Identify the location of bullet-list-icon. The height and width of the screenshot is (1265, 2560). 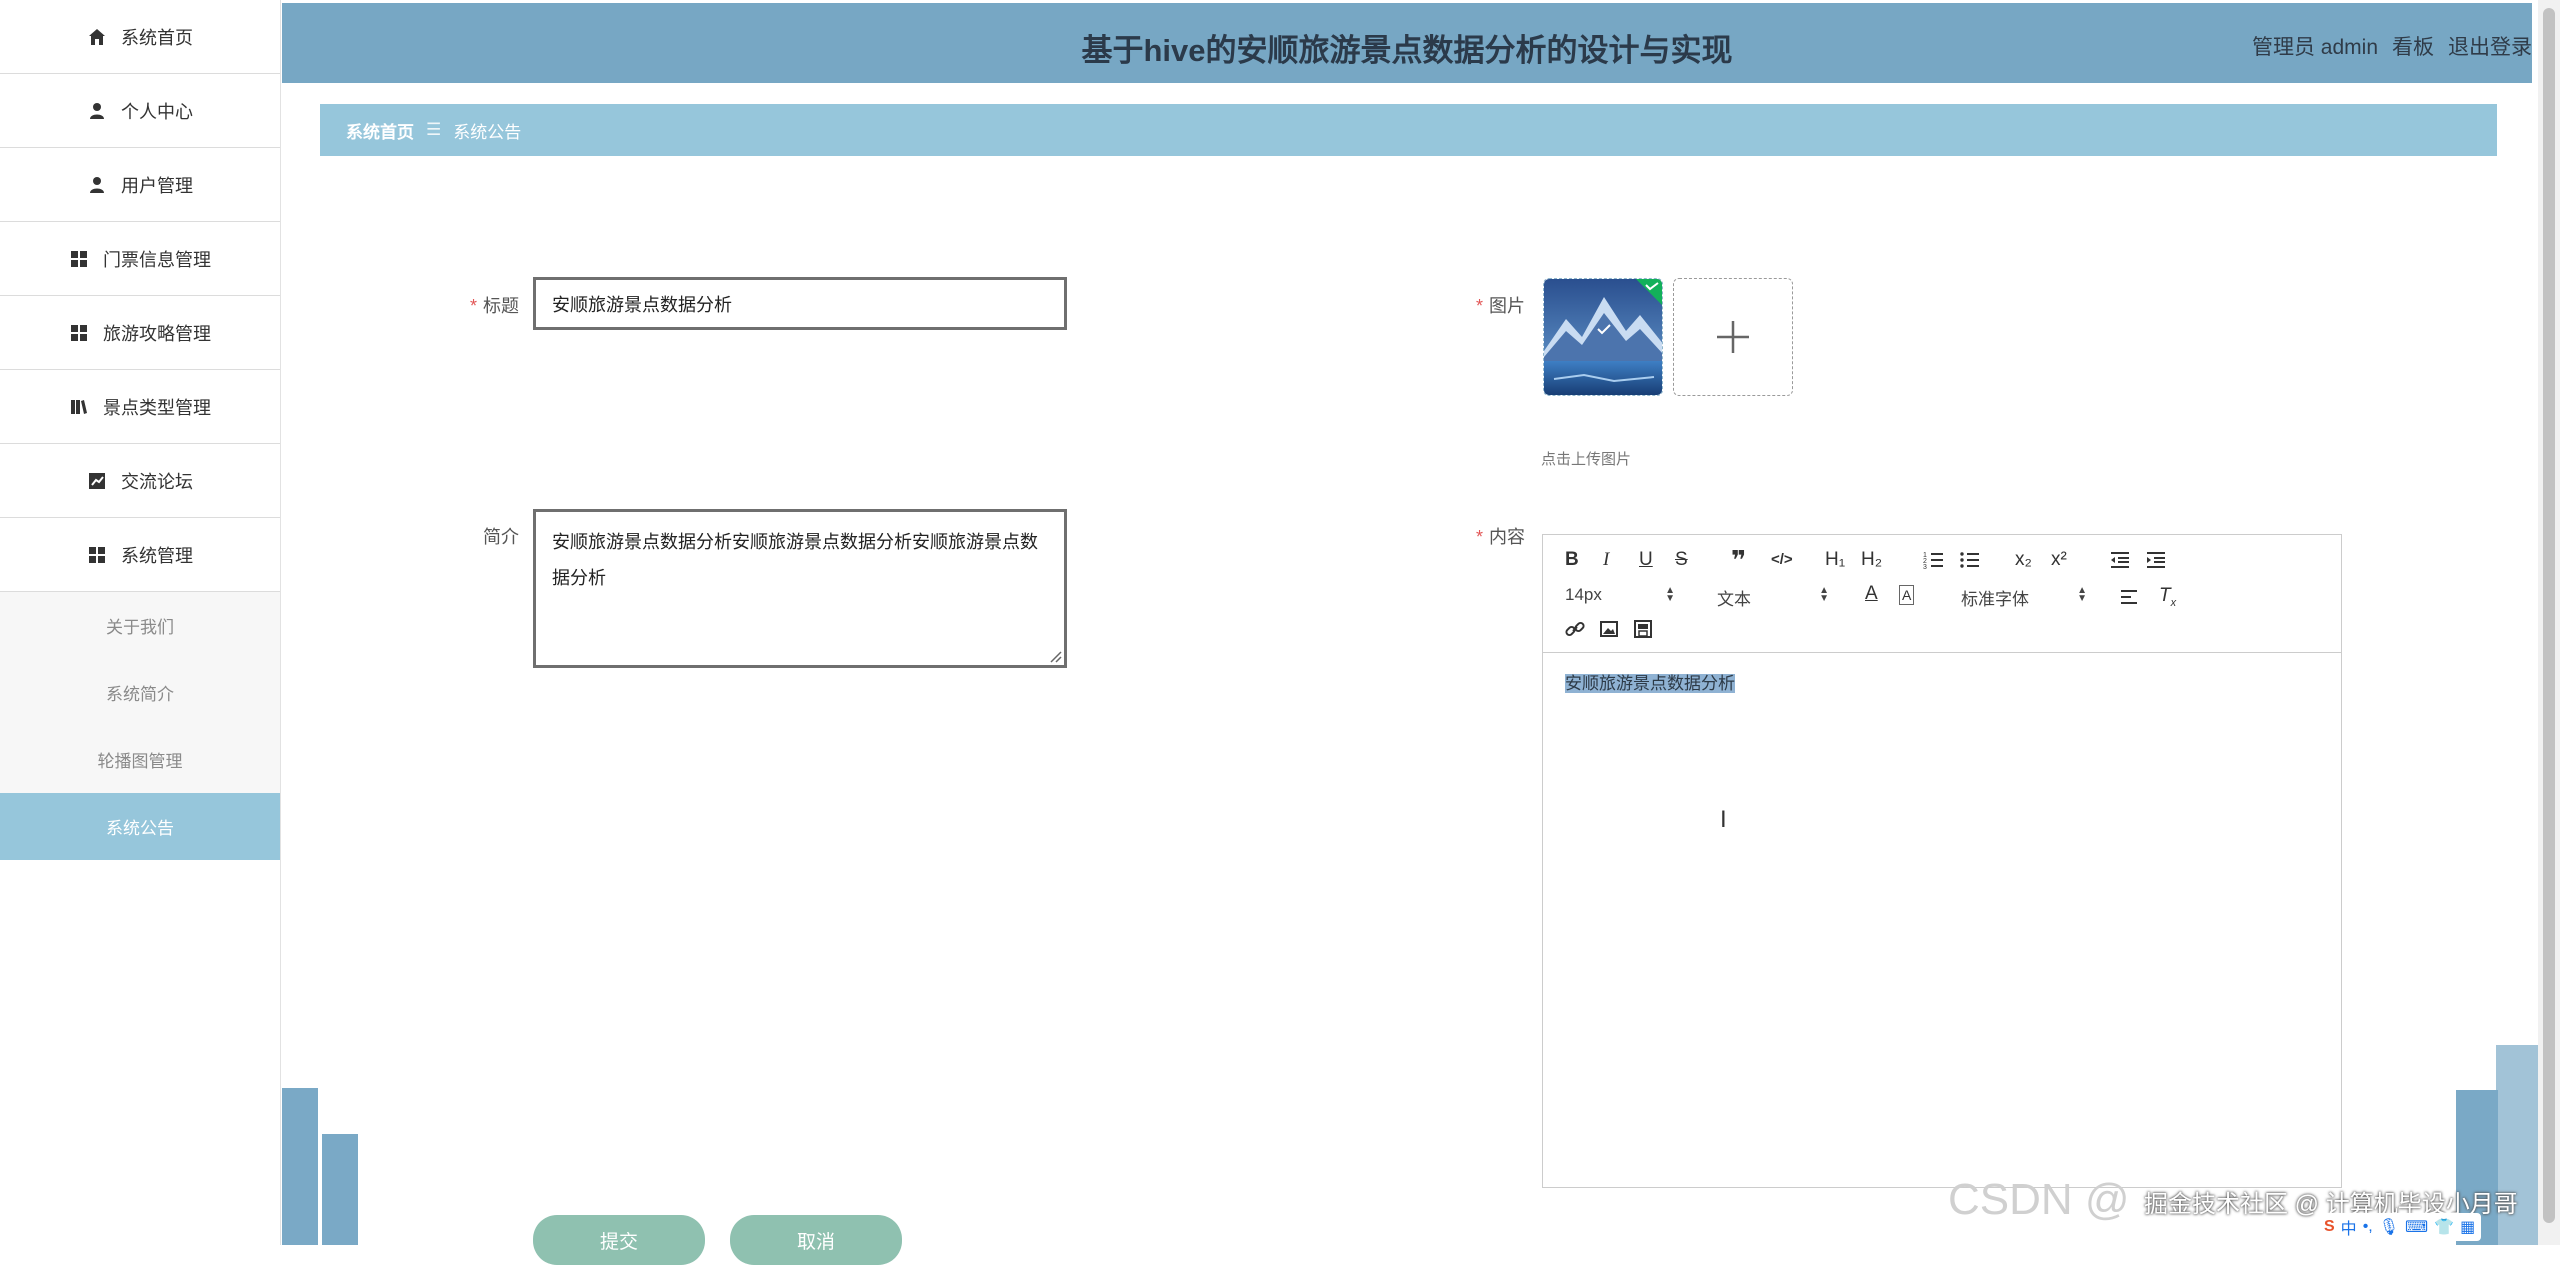
(1970, 560).